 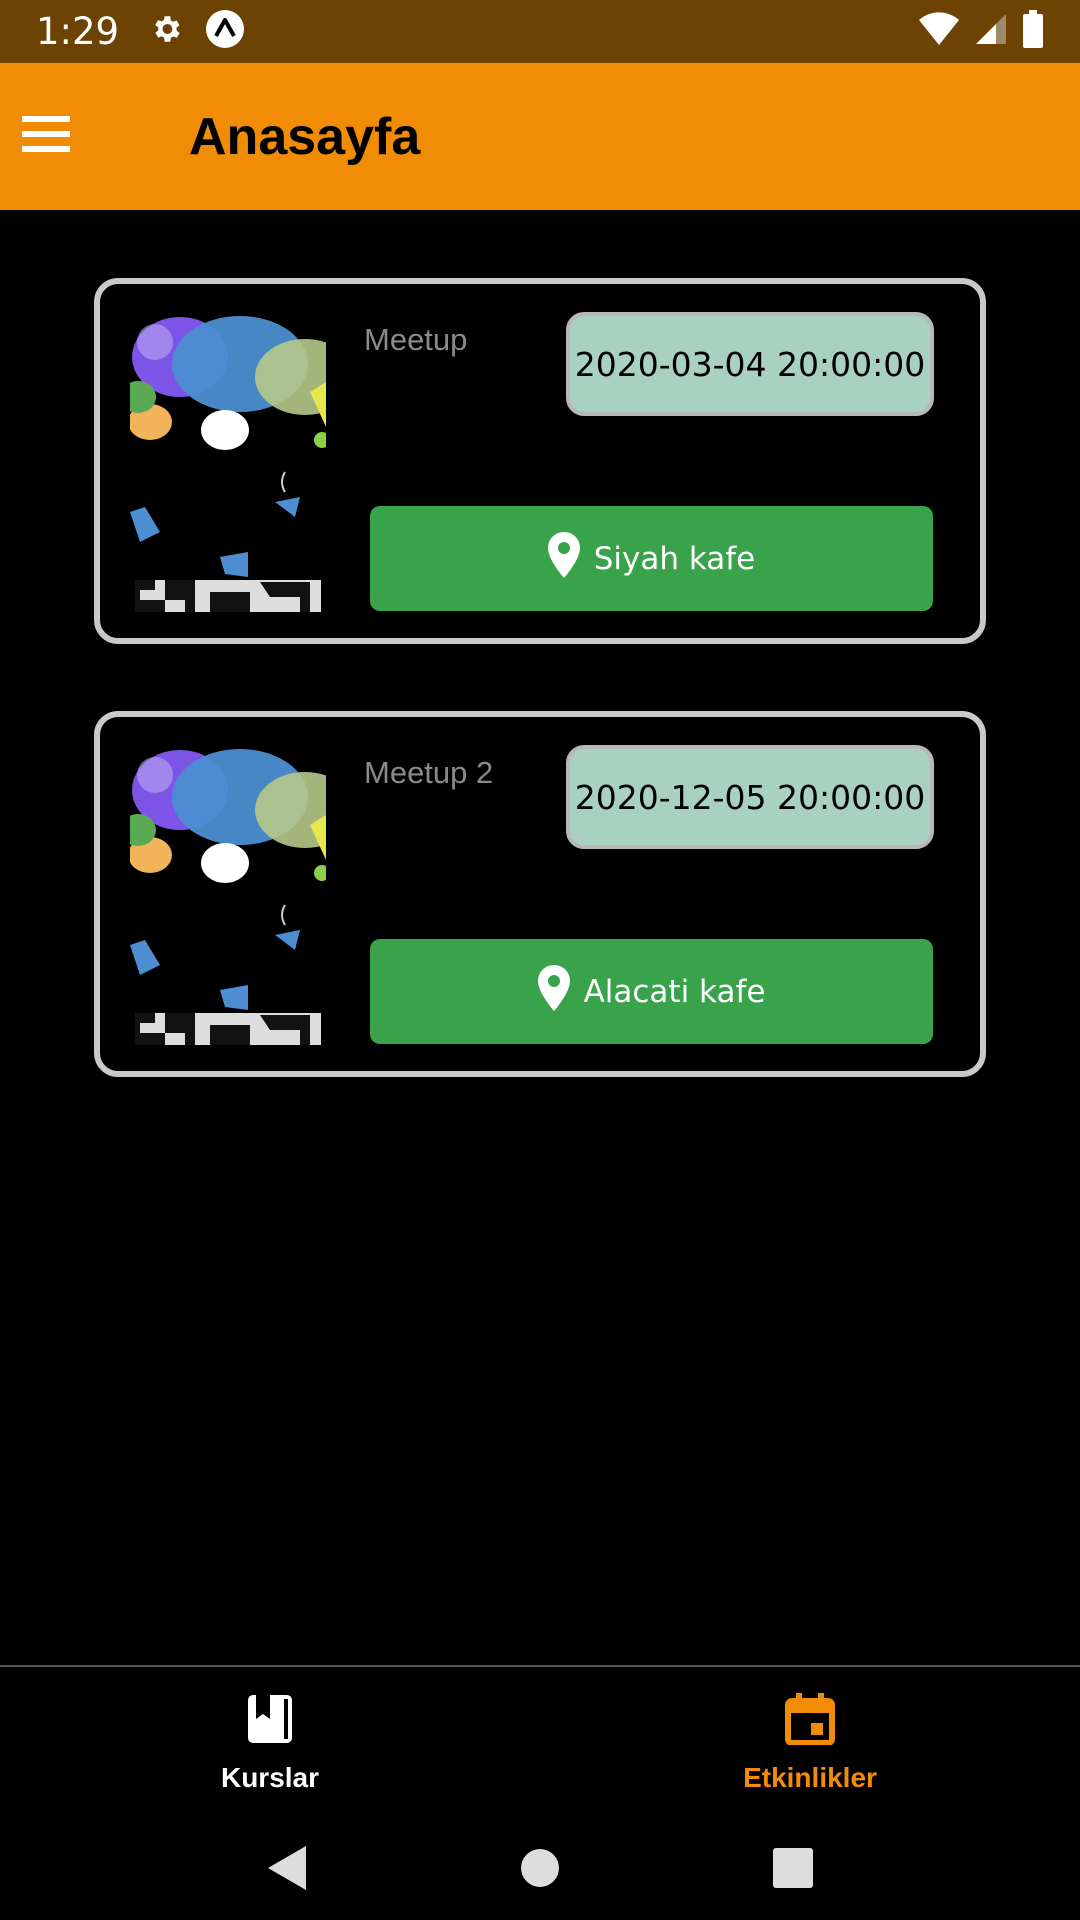 What do you see at coordinates (197, 31) in the screenshot?
I see `status-left-icons` at bounding box center [197, 31].